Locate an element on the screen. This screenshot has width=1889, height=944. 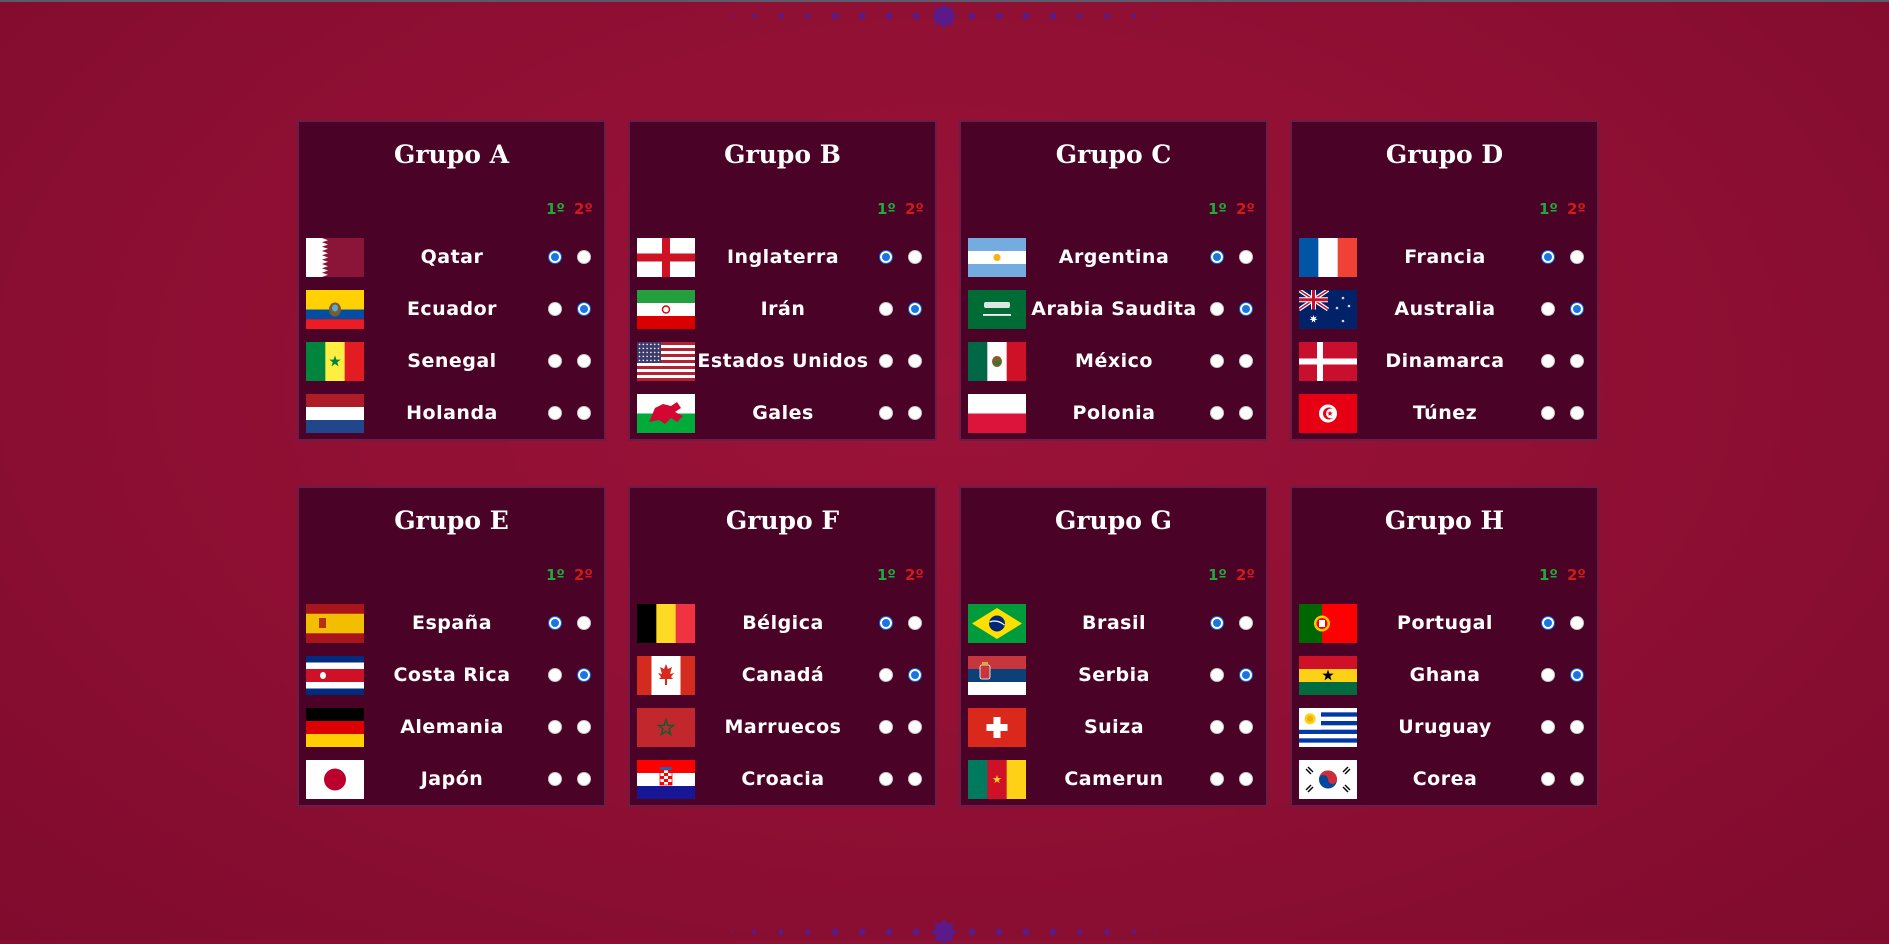
team-name: Francia is located at coordinates (1445, 257).